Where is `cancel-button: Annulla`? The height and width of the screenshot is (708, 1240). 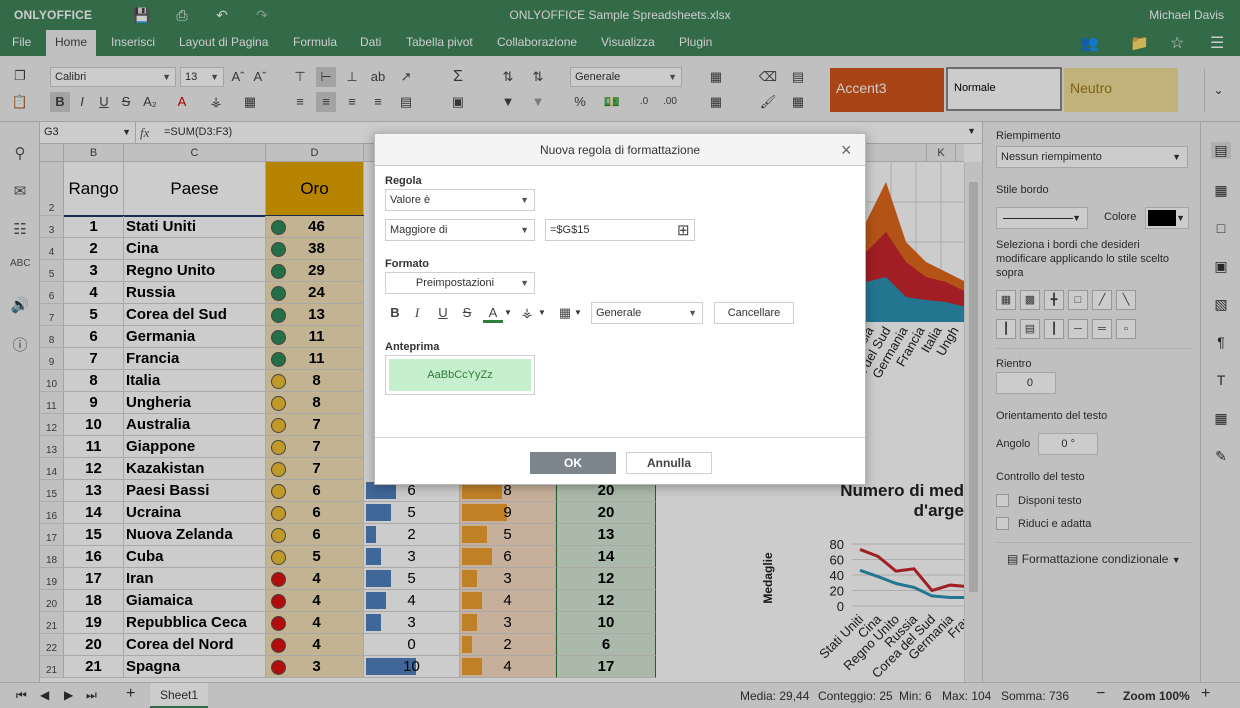 cancel-button: Annulla is located at coordinates (669, 463).